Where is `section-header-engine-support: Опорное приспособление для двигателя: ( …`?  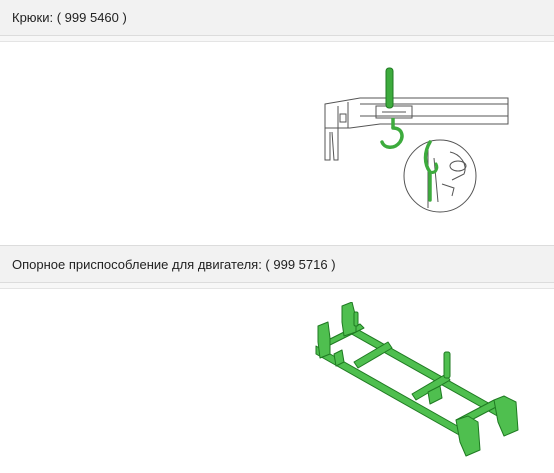
section-header-engine-support: Опорное приспособление для двигателя: ( … is located at coordinates (277, 264).